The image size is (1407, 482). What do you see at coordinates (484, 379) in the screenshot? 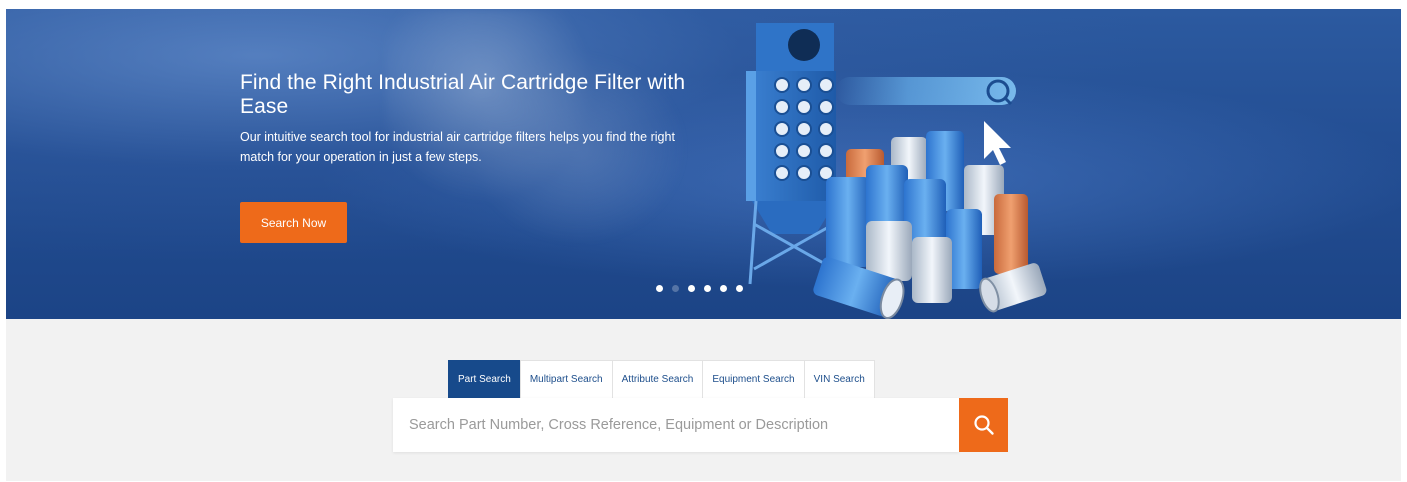
I see `tab-part-search: Part Search` at bounding box center [484, 379].